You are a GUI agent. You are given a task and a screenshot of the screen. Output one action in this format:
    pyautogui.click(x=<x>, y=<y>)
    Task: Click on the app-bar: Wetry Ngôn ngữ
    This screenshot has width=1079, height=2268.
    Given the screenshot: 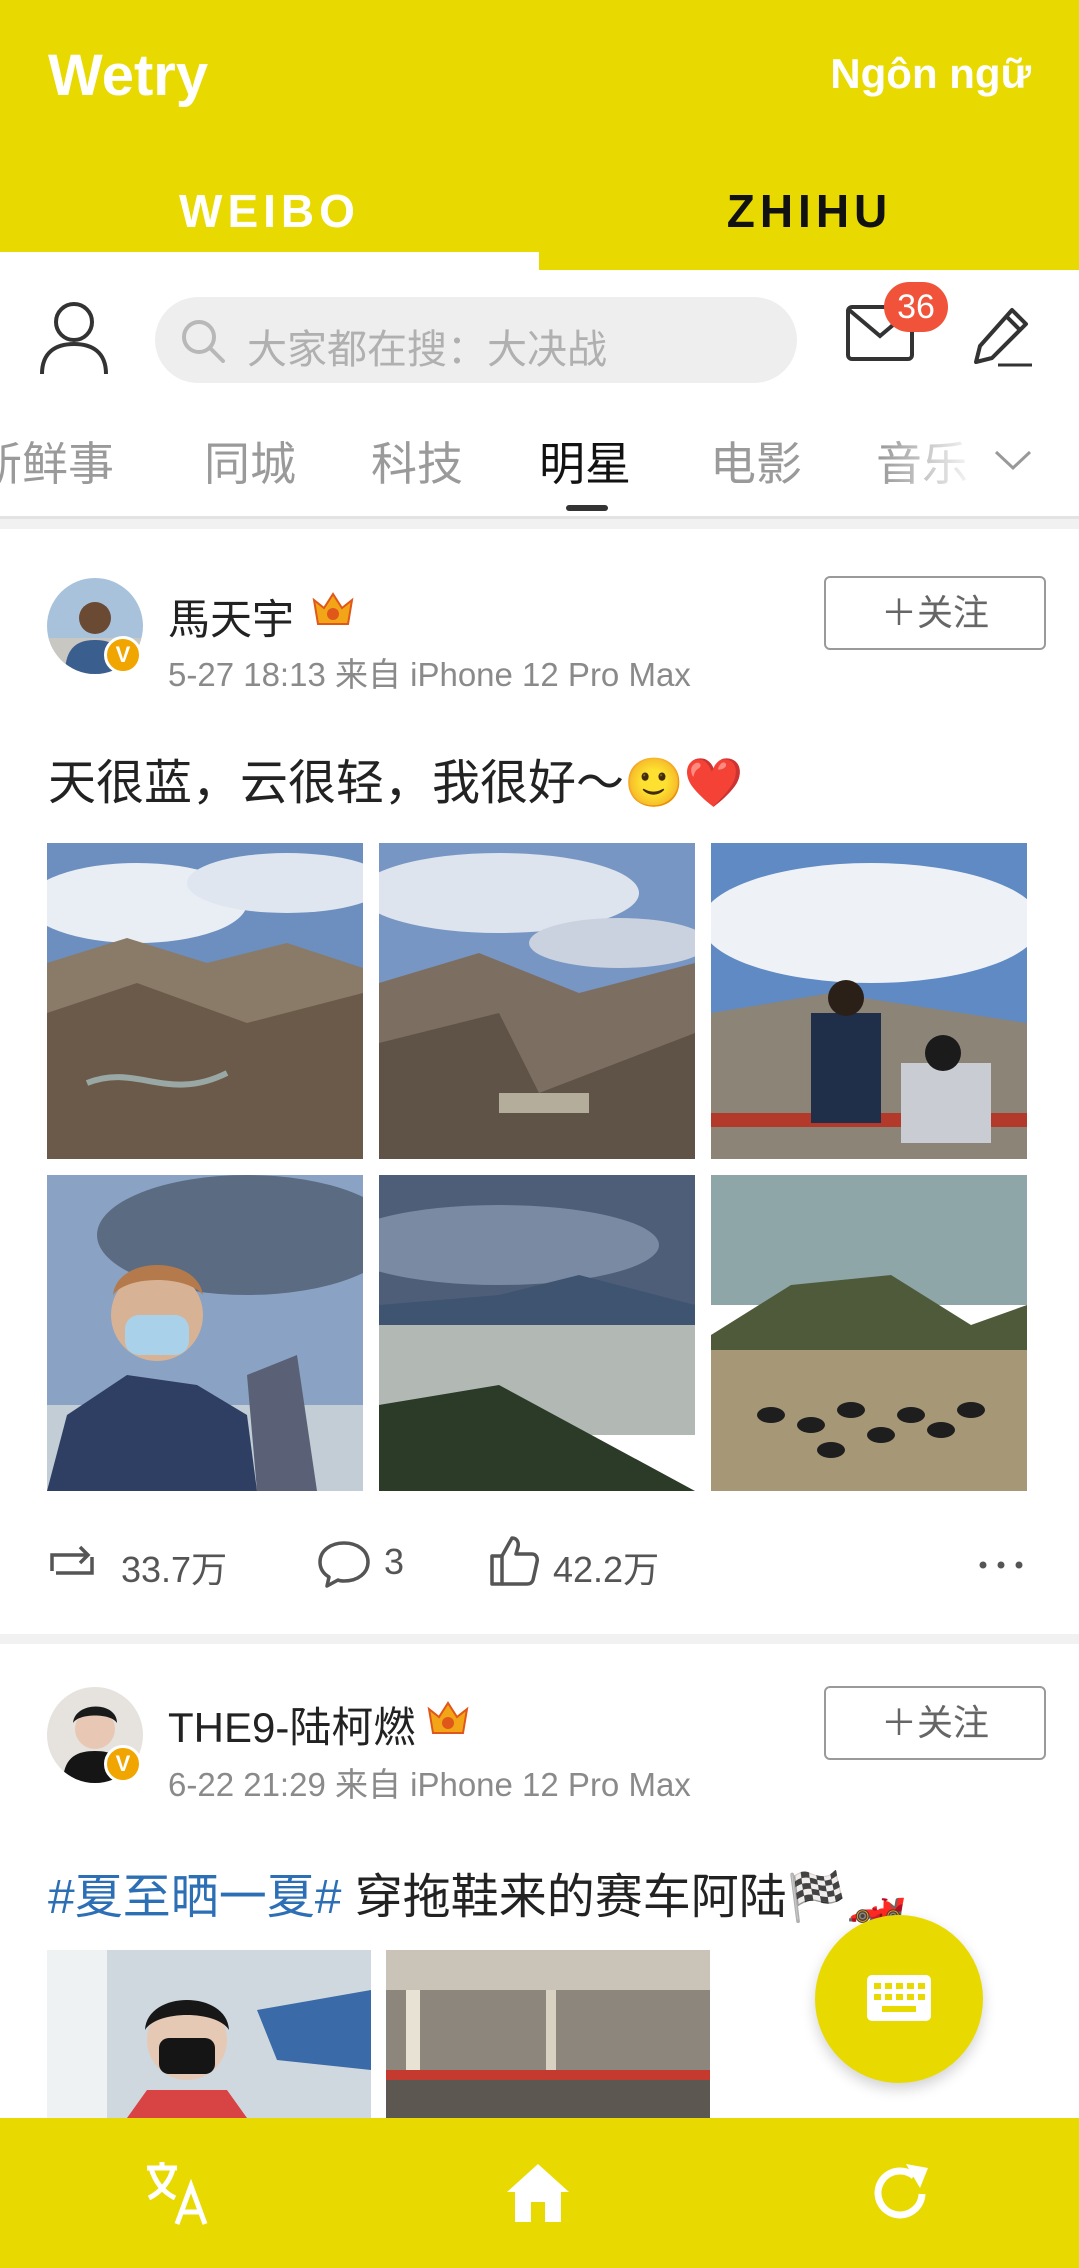 What is the action you would take?
    pyautogui.click(x=539, y=75)
    